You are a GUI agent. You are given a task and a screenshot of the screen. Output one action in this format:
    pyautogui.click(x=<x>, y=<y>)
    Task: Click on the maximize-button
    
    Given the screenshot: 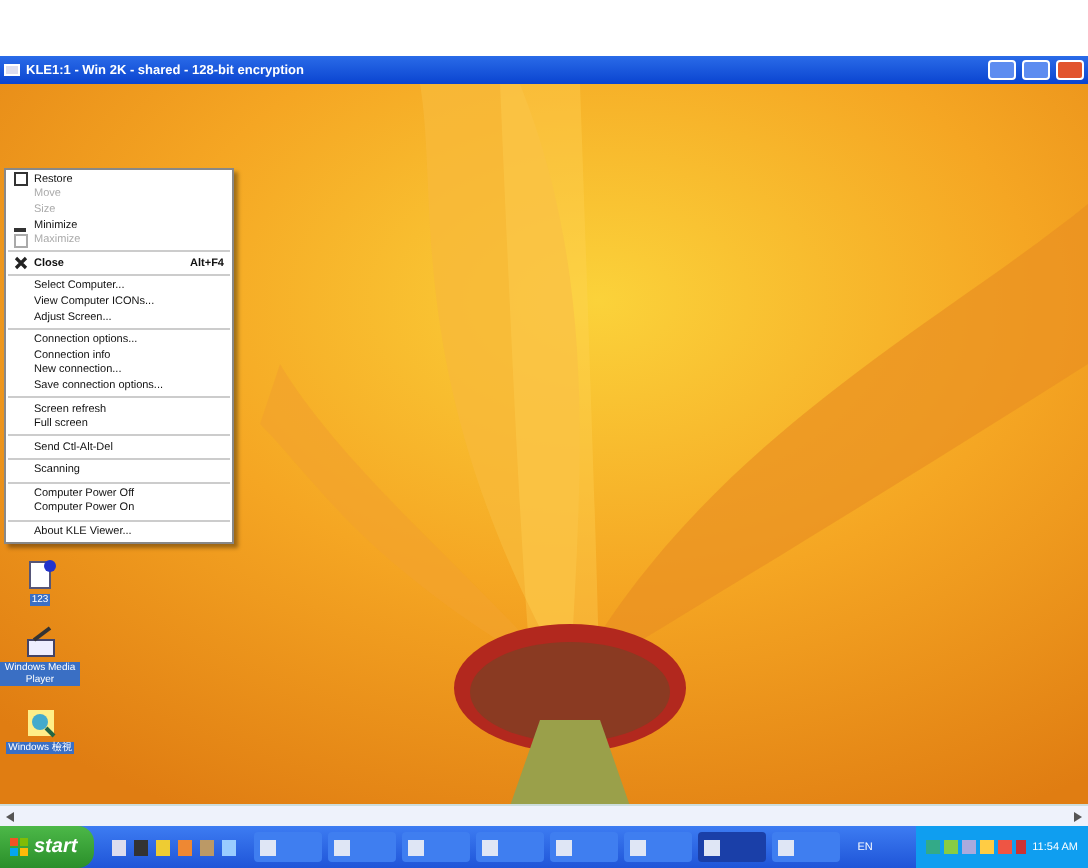 What is the action you would take?
    pyautogui.click(x=1036, y=70)
    